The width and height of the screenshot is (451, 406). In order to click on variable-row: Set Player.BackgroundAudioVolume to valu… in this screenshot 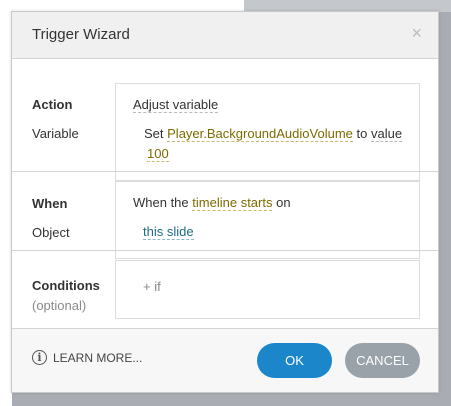, I will do `click(273, 134)`.